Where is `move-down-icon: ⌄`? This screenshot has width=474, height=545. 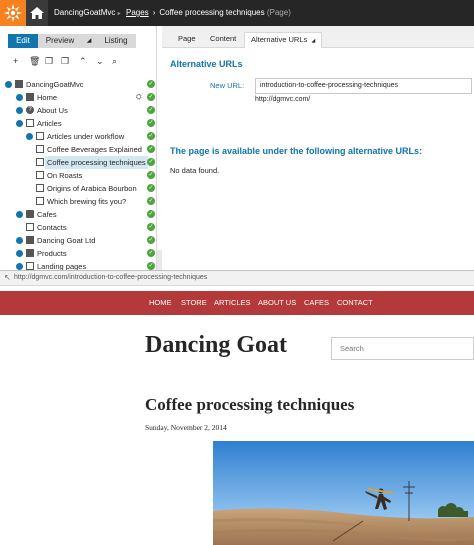
move-down-icon: ⌄ is located at coordinates (100, 61).